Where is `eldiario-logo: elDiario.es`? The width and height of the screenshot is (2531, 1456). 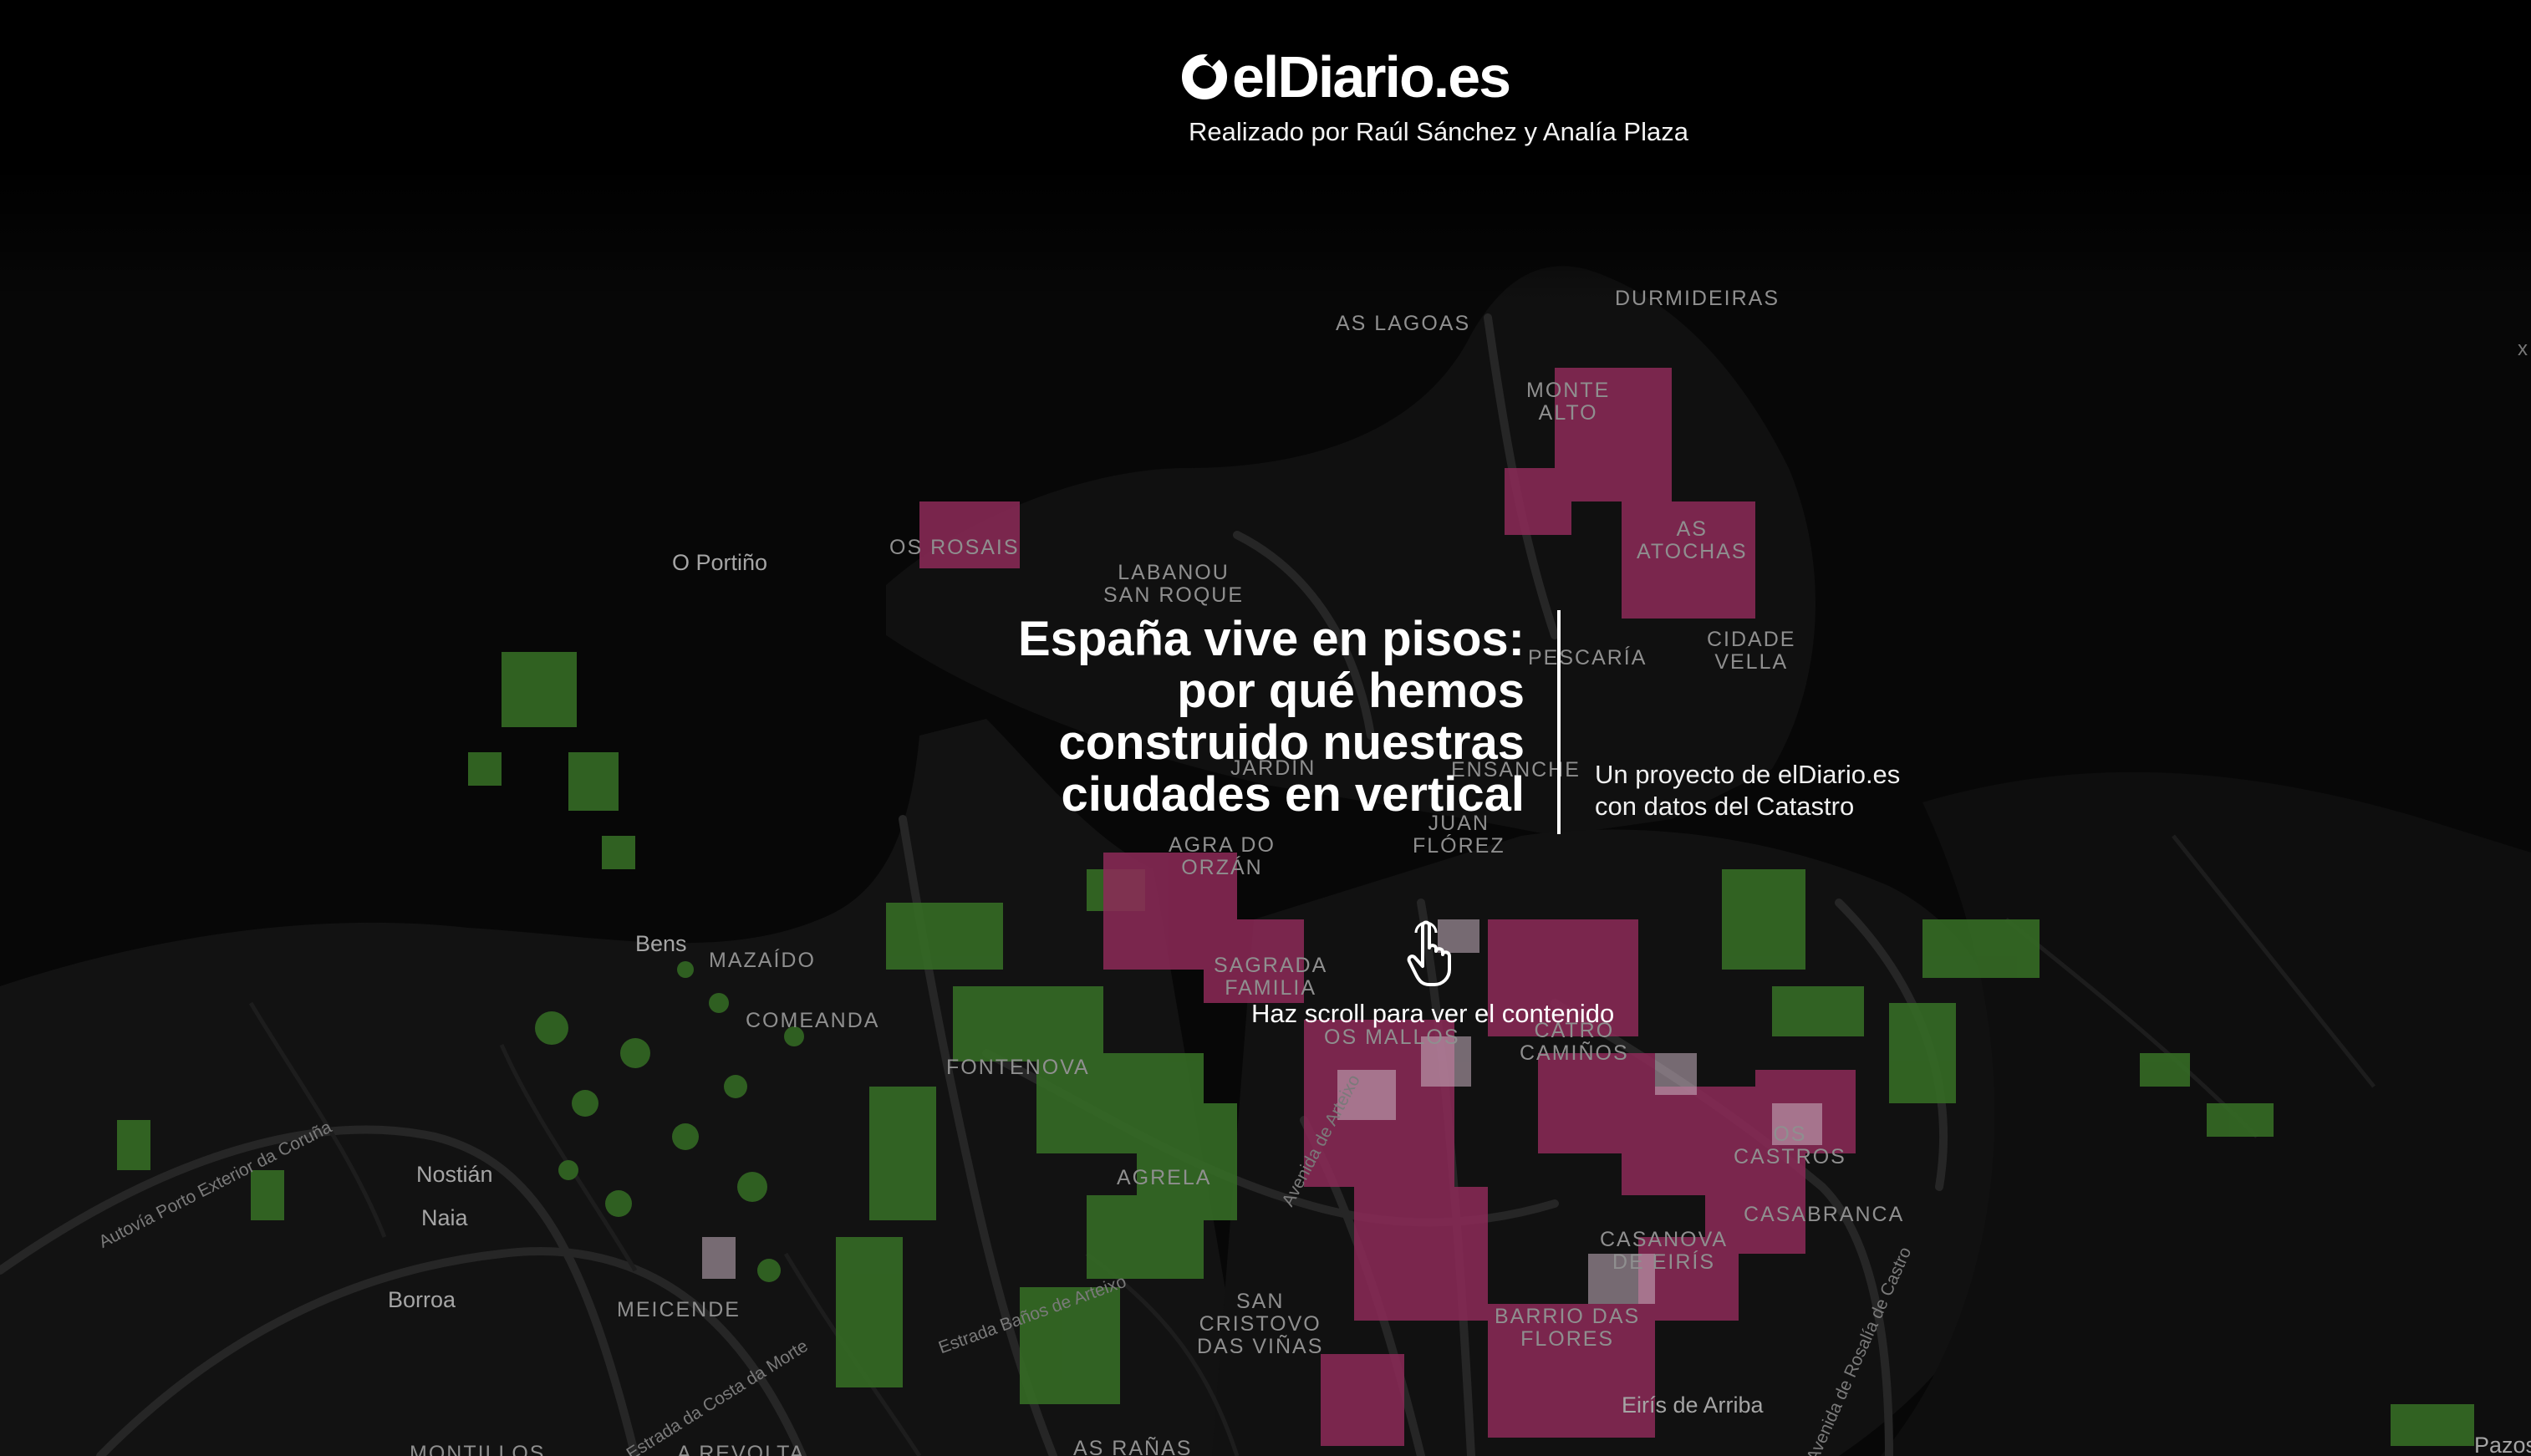 eldiario-logo: elDiario.es is located at coordinates (1441, 76).